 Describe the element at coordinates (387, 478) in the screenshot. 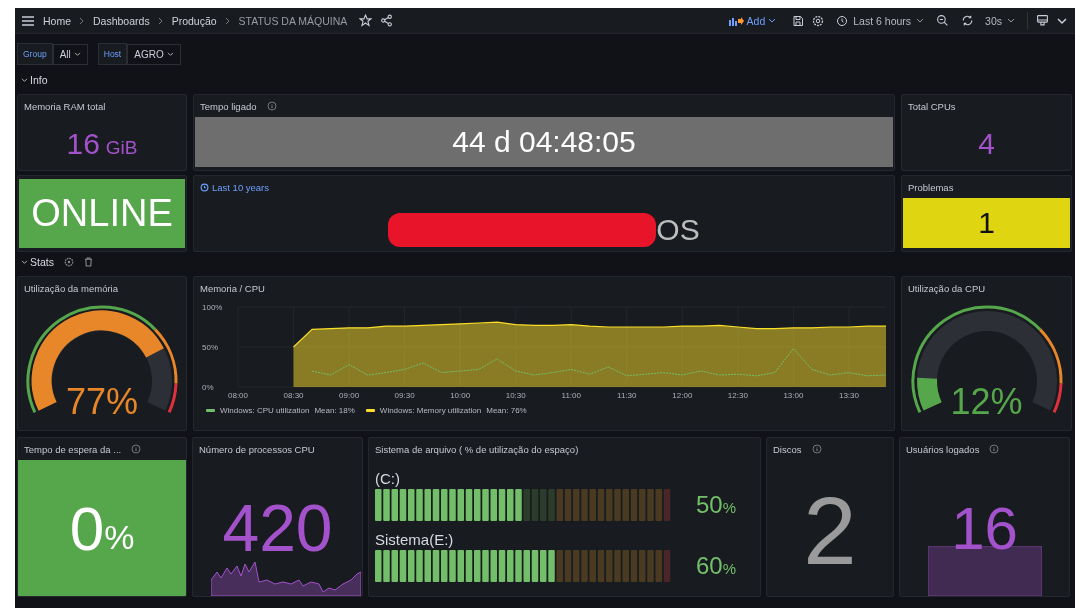

I see `drive-label: (C:)` at that location.